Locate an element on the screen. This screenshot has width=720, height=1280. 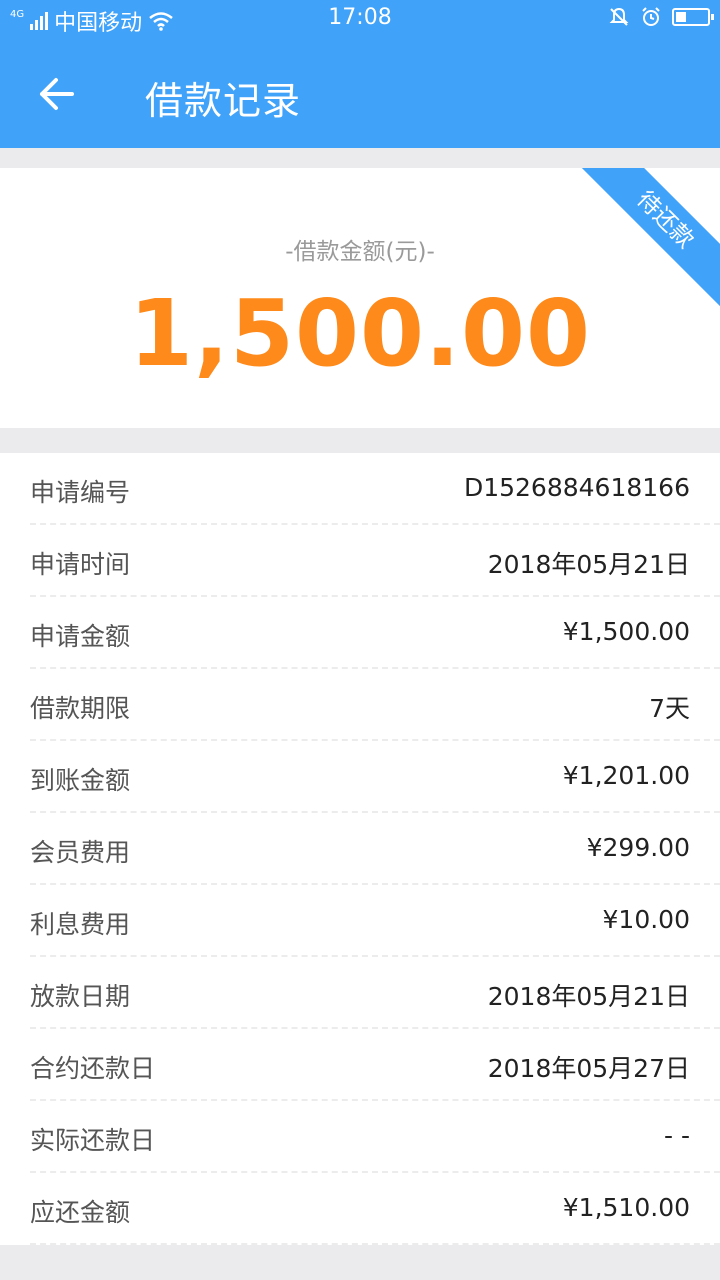
loan-amount-value: 1,500.00 is located at coordinates (360, 333).